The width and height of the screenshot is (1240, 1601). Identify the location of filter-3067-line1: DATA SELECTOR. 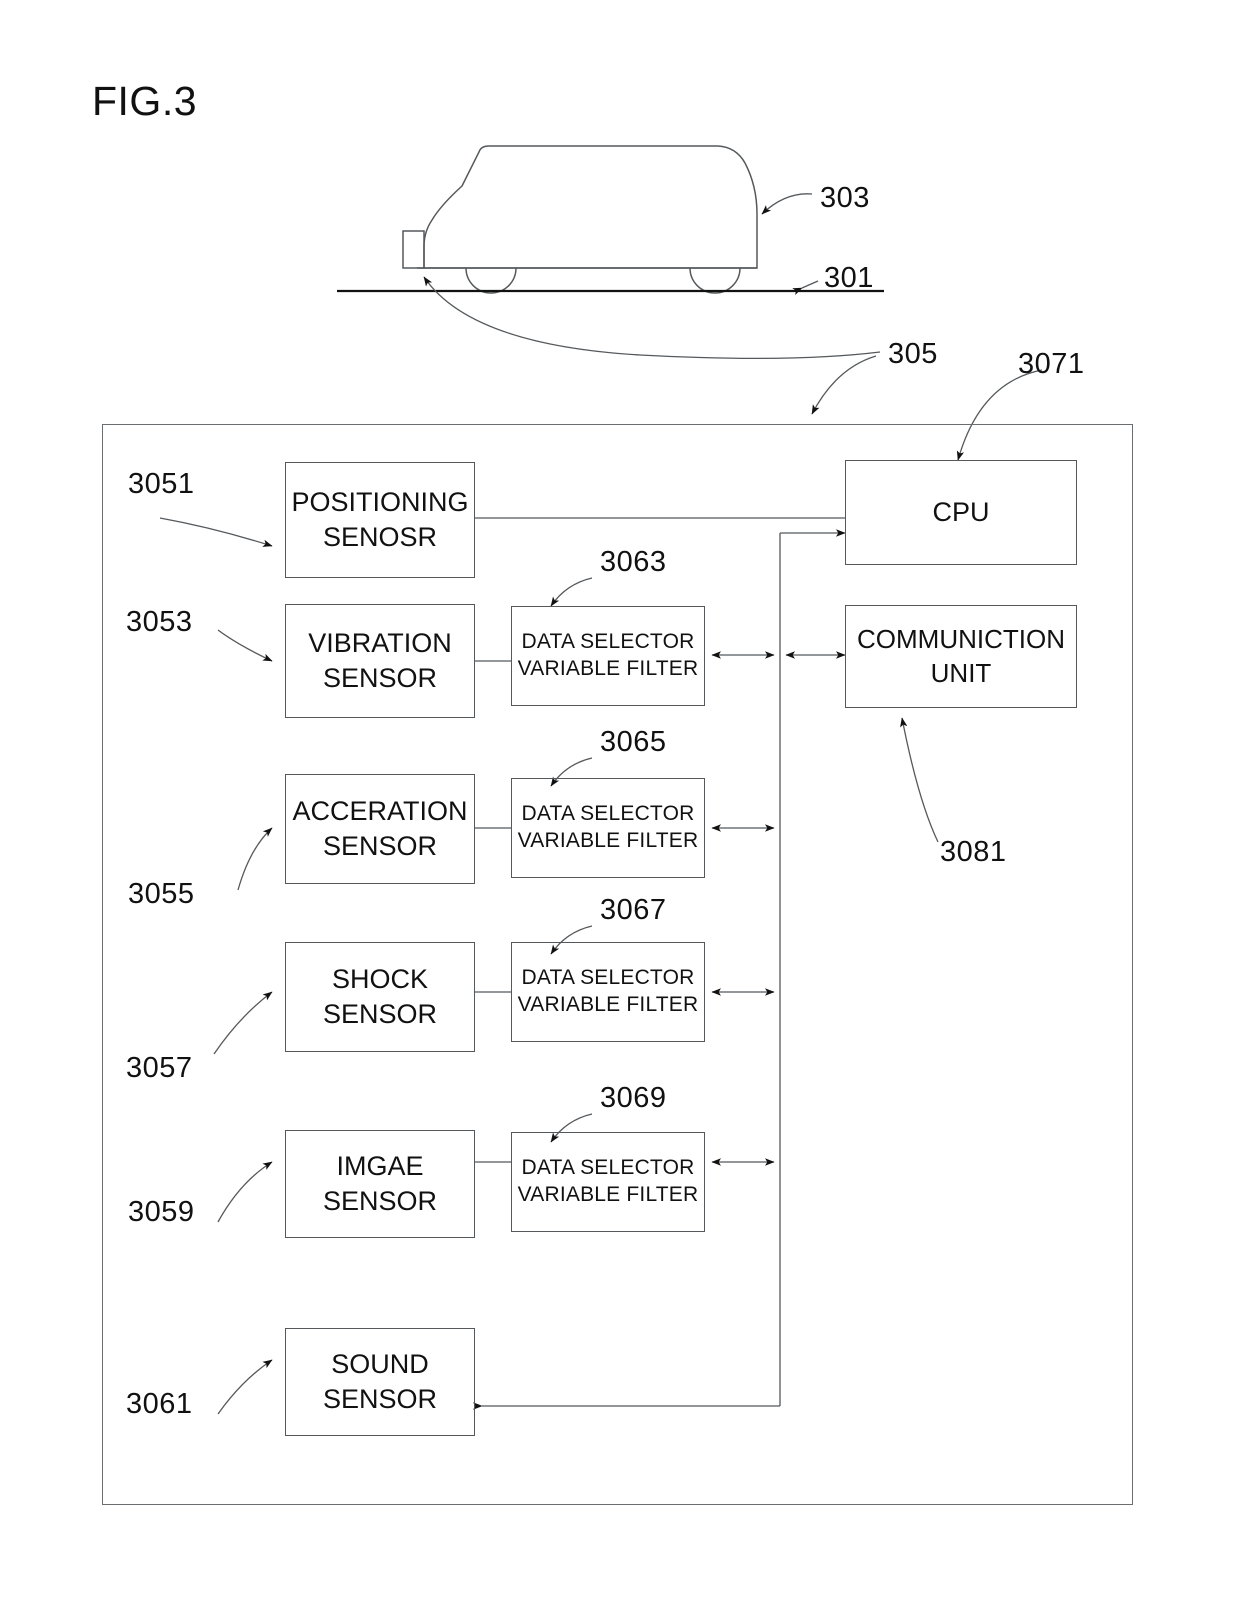
(608, 978).